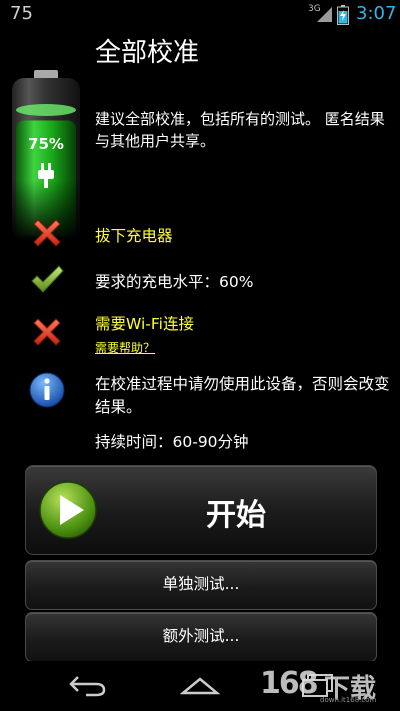  I want to click on calibration-description: 建议全部校准，包括所有的测试。 匿名结果与其他用户共享。, so click(240, 130).